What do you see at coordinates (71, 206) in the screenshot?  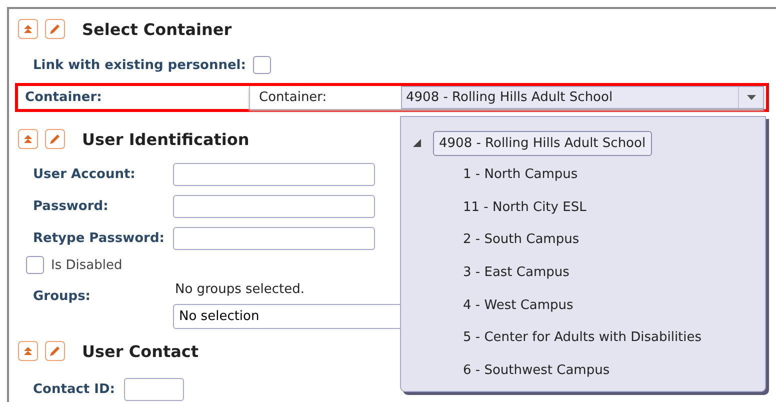 I see `field-label: Password:` at bounding box center [71, 206].